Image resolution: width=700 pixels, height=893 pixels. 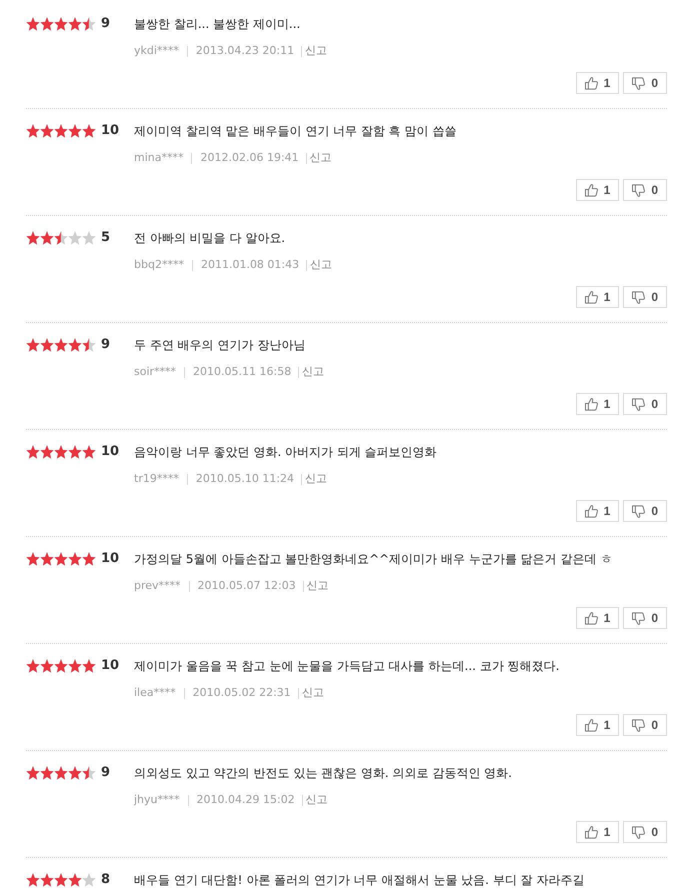 I want to click on username: prev****, so click(x=157, y=586).